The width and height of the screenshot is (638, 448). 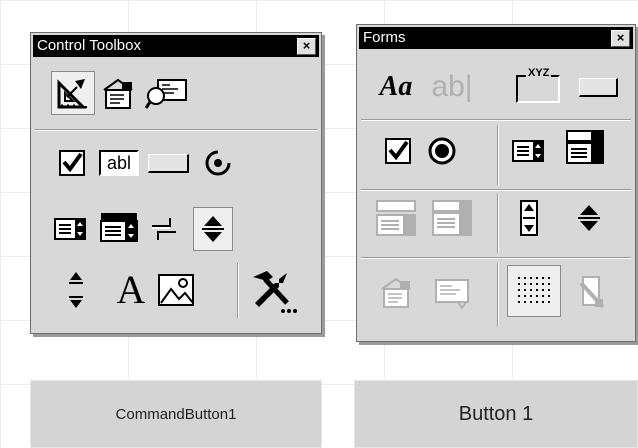 I want to click on forms-label-tool: Aa, so click(x=396, y=87).